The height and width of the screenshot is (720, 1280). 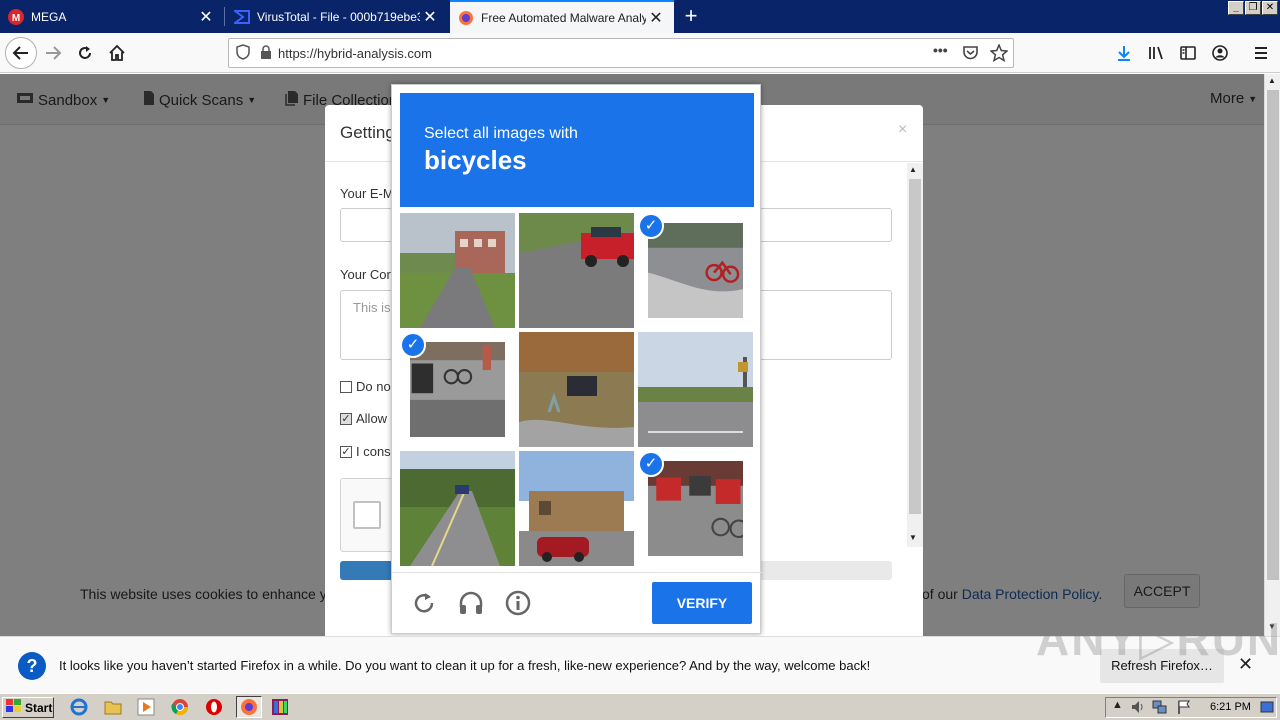 I want to click on tray-expand-icon: ▲, so click(x=1117, y=705).